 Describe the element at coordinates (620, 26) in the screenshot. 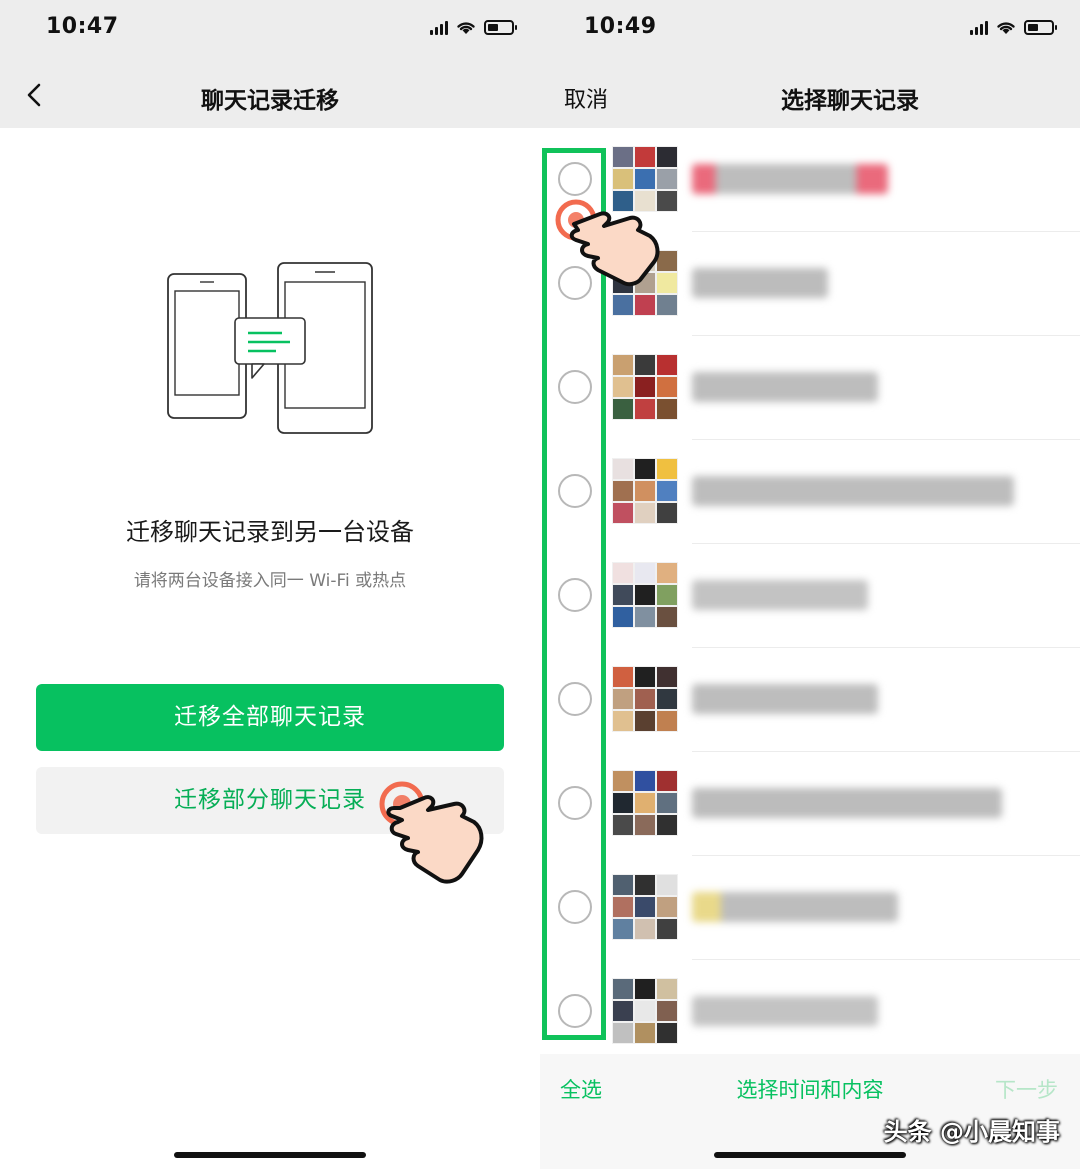

I see `status-time: 10:49` at that location.